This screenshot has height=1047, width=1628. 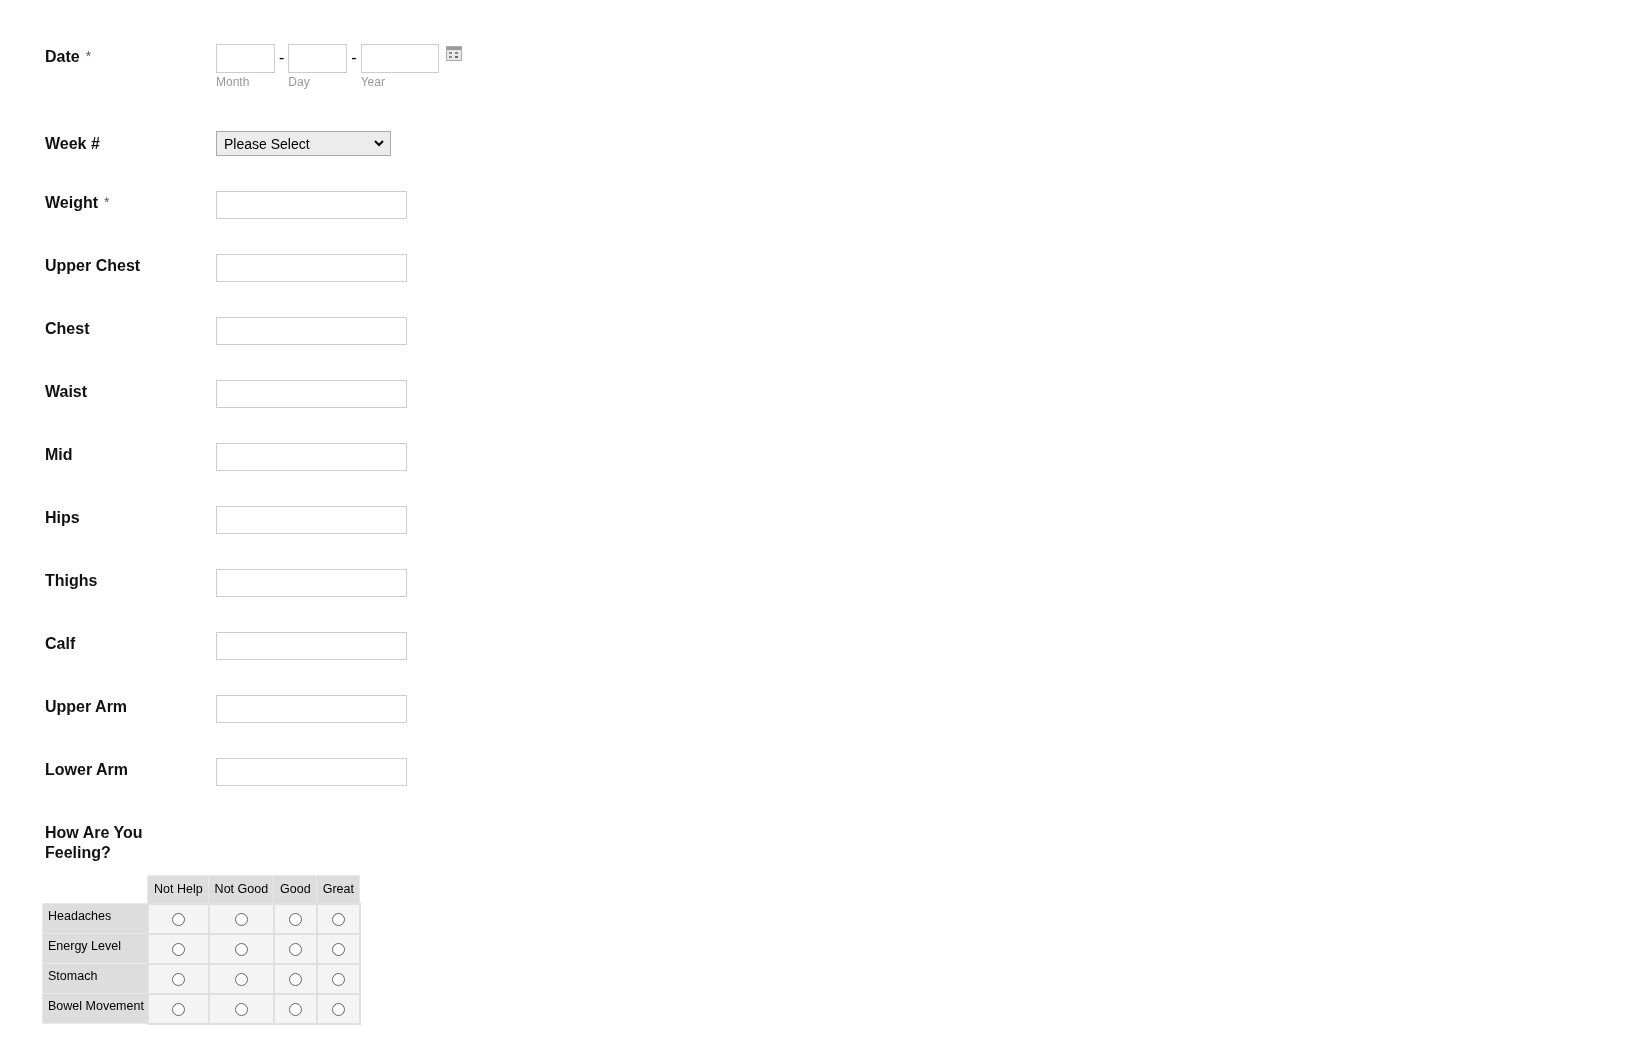 I want to click on column-header: Not Help, so click(x=178, y=889).